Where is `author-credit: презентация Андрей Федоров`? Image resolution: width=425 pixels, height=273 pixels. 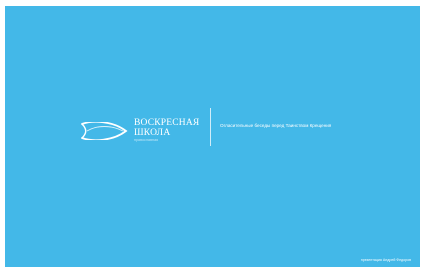
author-credit: презентация Андрей Федоров is located at coordinates (385, 260).